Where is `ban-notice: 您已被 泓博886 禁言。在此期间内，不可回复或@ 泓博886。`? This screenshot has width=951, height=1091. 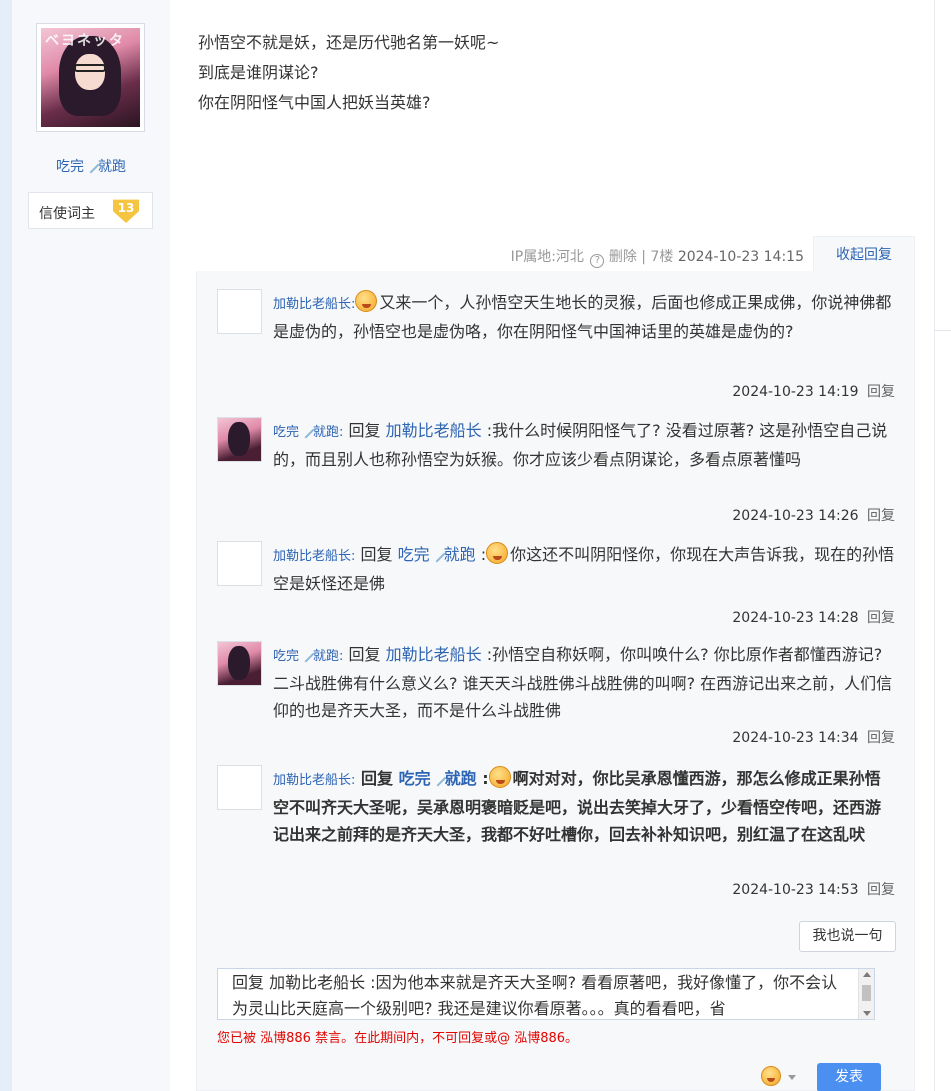
ban-notice: 您已被 泓博886 禁言。在此期间内，不可回复或@ 泓博886。 is located at coordinates (398, 1038).